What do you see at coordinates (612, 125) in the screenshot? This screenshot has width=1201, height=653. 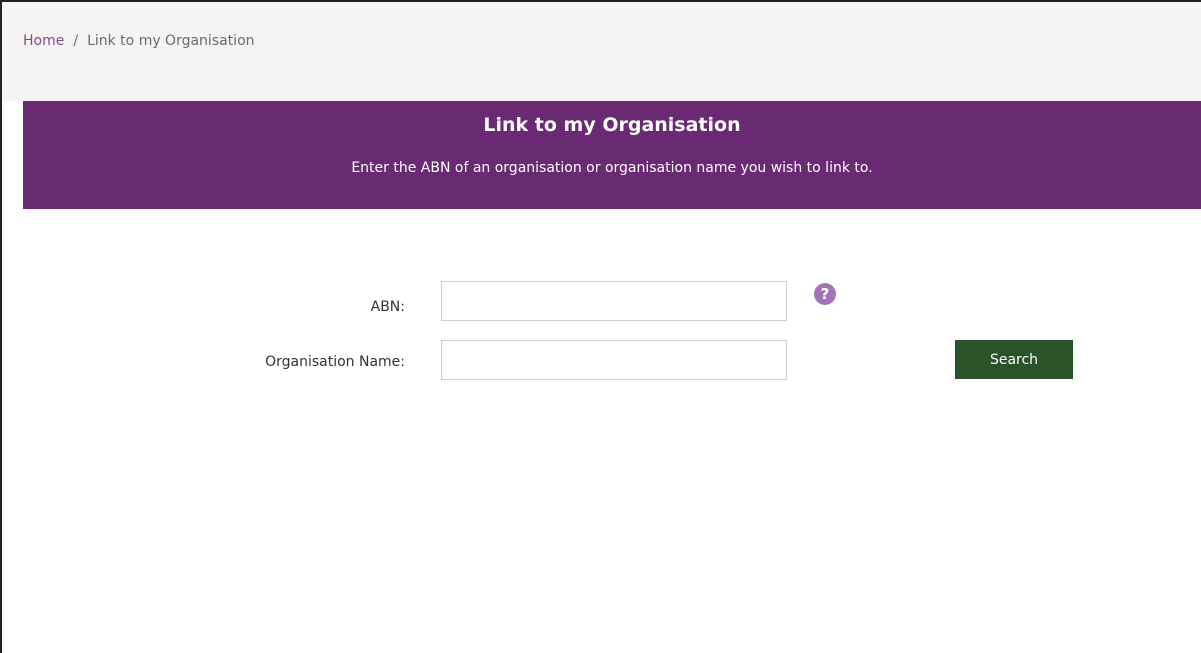 I see `page-title: Link to my Organisation` at bounding box center [612, 125].